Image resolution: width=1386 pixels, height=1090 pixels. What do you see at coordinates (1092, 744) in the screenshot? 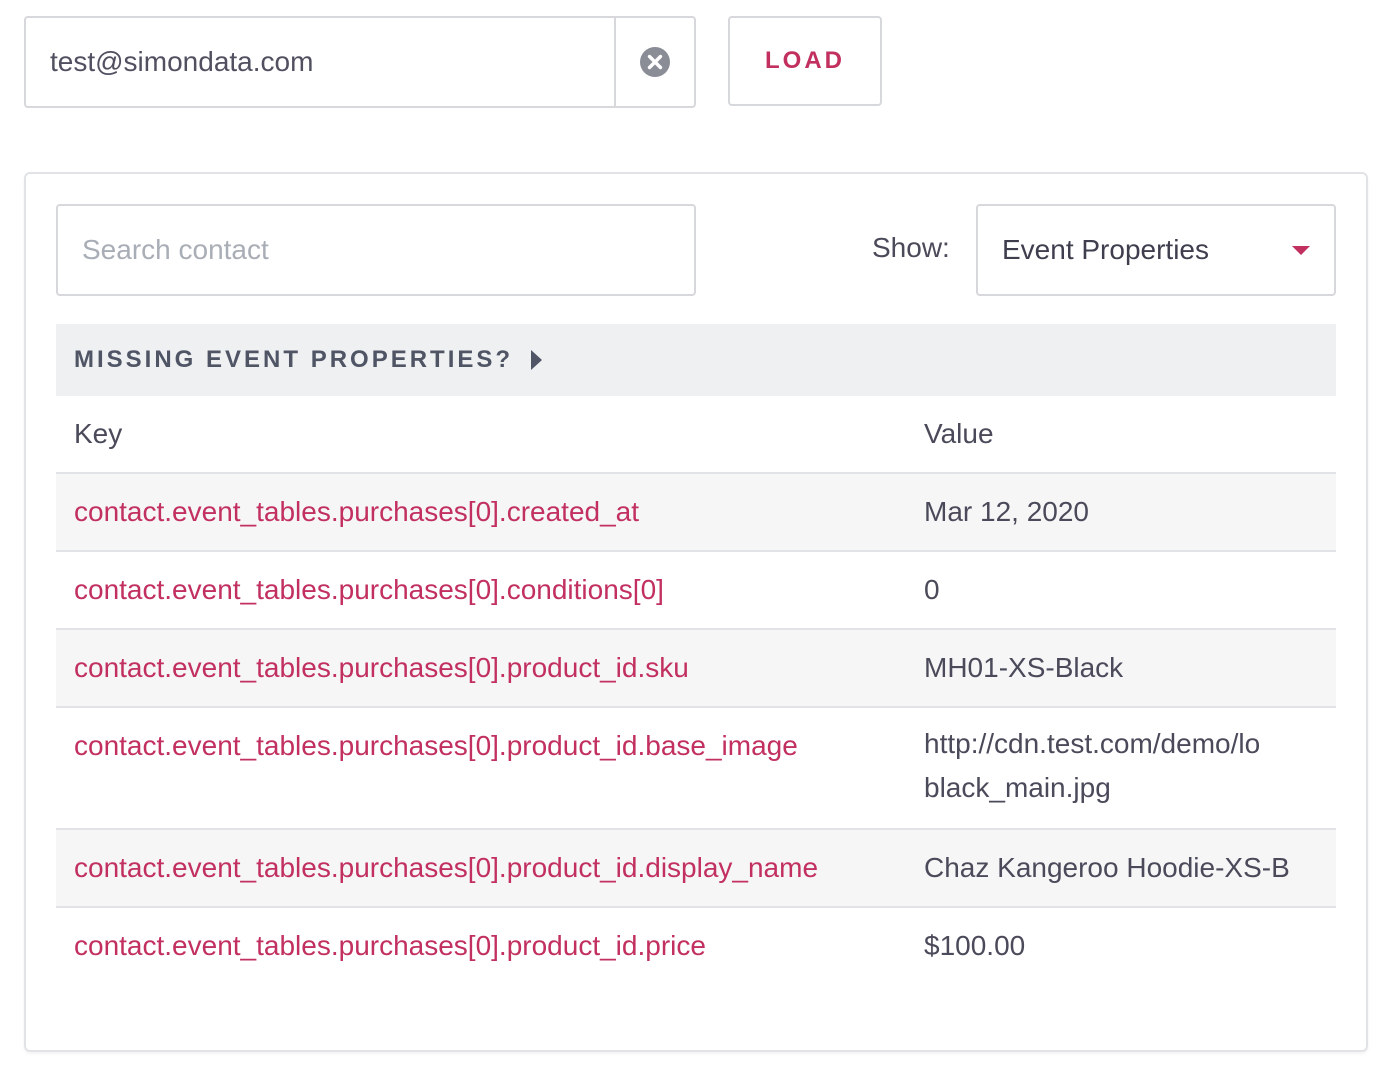
I see `row-value-line-1: http://cdn.test.com/demo/lo` at bounding box center [1092, 744].